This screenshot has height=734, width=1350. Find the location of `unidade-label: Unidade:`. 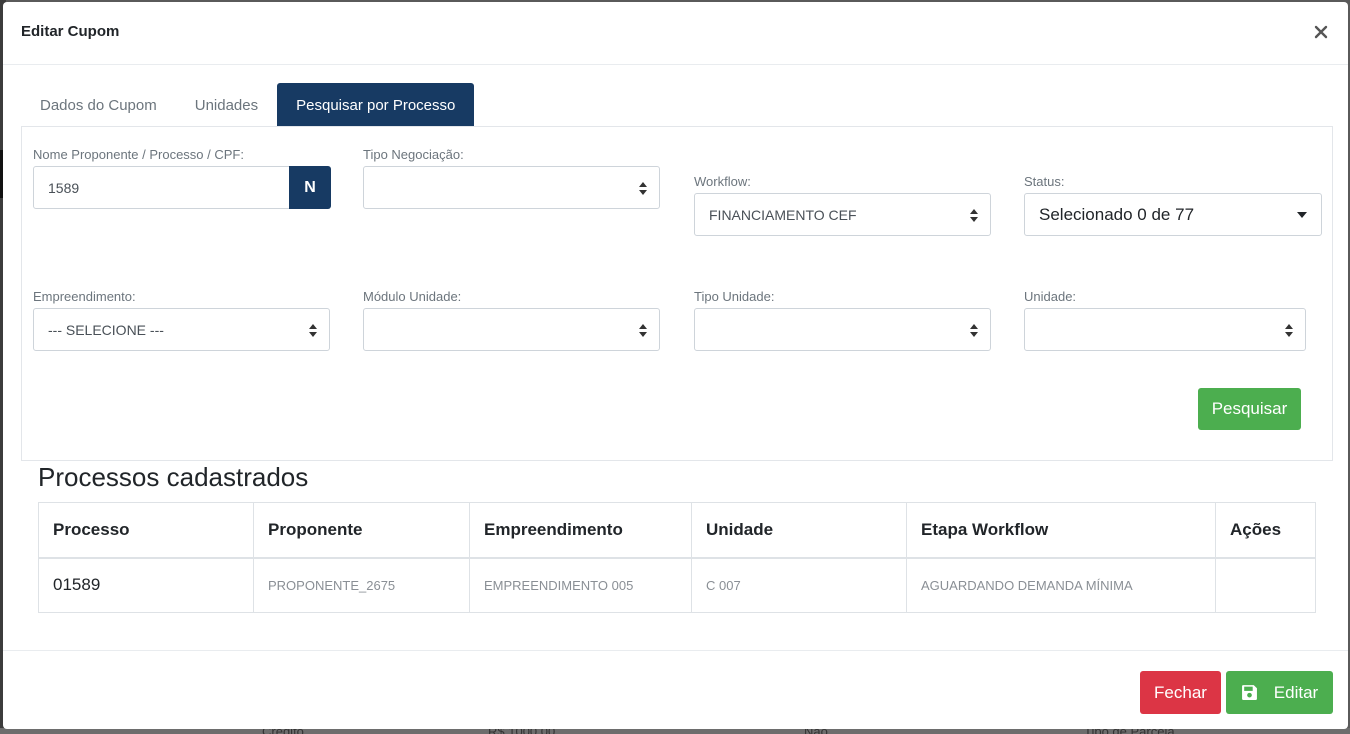

unidade-label: Unidade: is located at coordinates (1050, 296).